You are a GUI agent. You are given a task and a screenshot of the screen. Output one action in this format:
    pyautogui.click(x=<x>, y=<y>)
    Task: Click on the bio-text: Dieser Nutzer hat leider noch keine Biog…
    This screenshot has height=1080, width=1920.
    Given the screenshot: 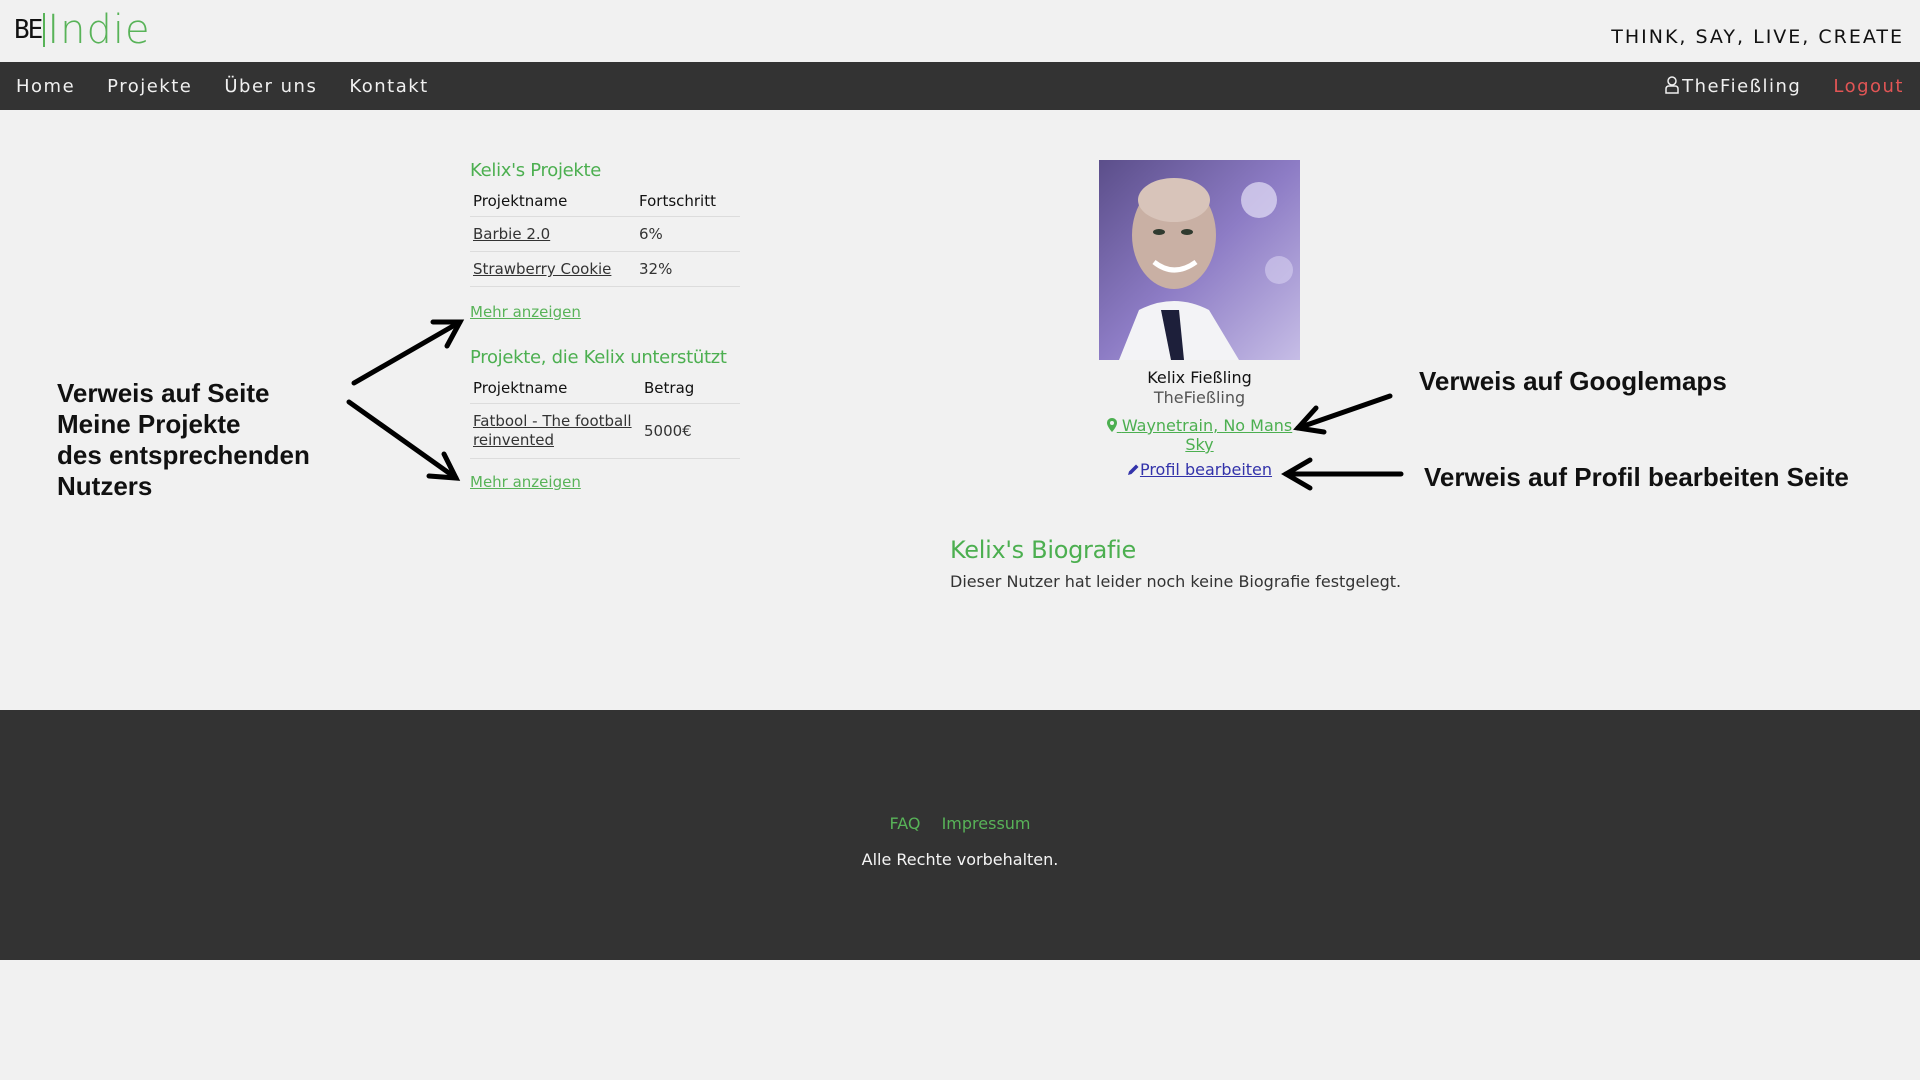 What is the action you would take?
    pyautogui.click(x=1176, y=581)
    